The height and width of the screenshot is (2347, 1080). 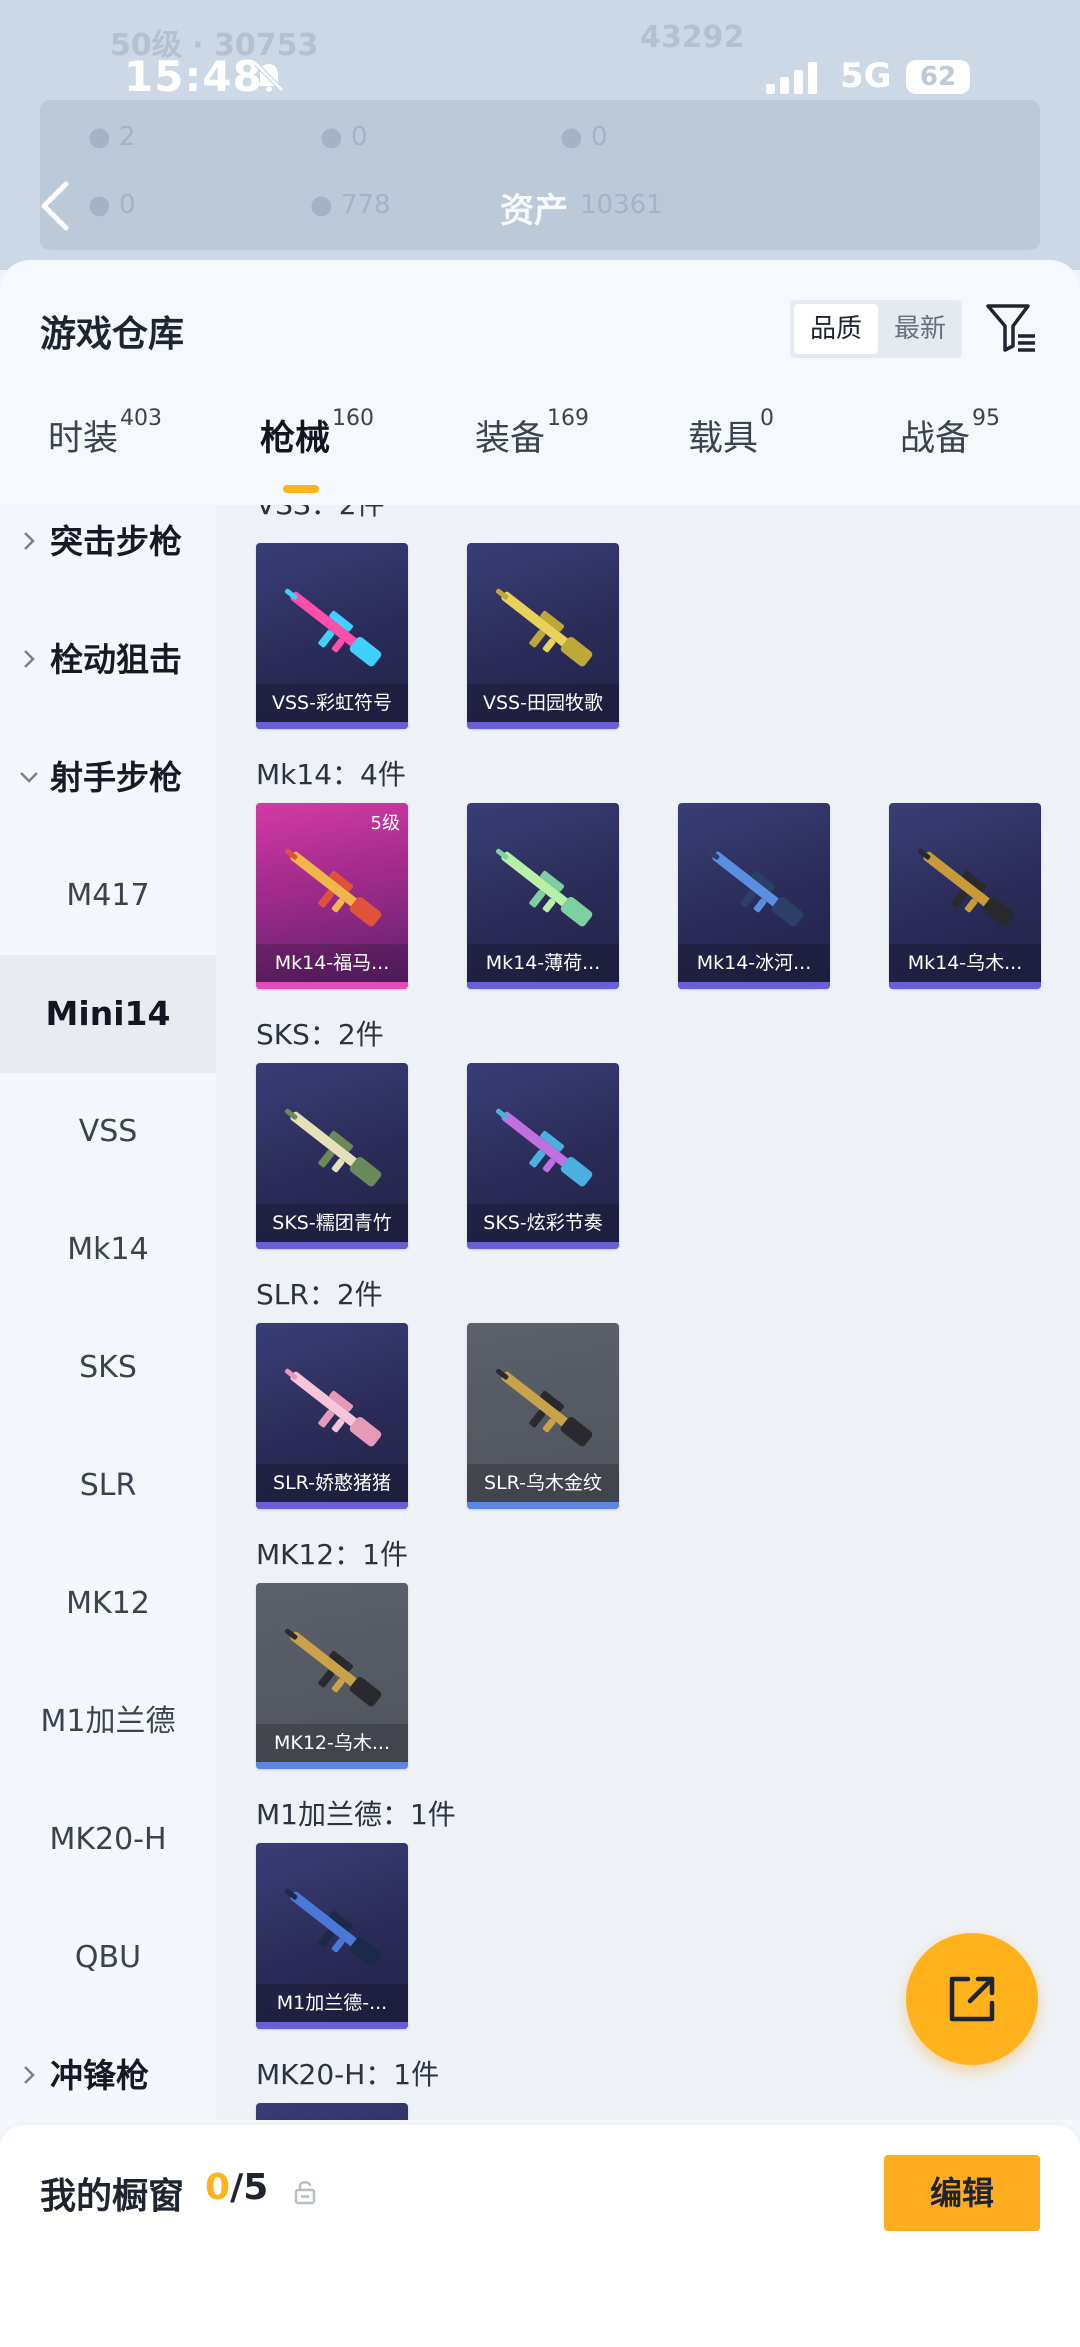 What do you see at coordinates (108, 896) in the screenshot?
I see `category-item-m417: M417` at bounding box center [108, 896].